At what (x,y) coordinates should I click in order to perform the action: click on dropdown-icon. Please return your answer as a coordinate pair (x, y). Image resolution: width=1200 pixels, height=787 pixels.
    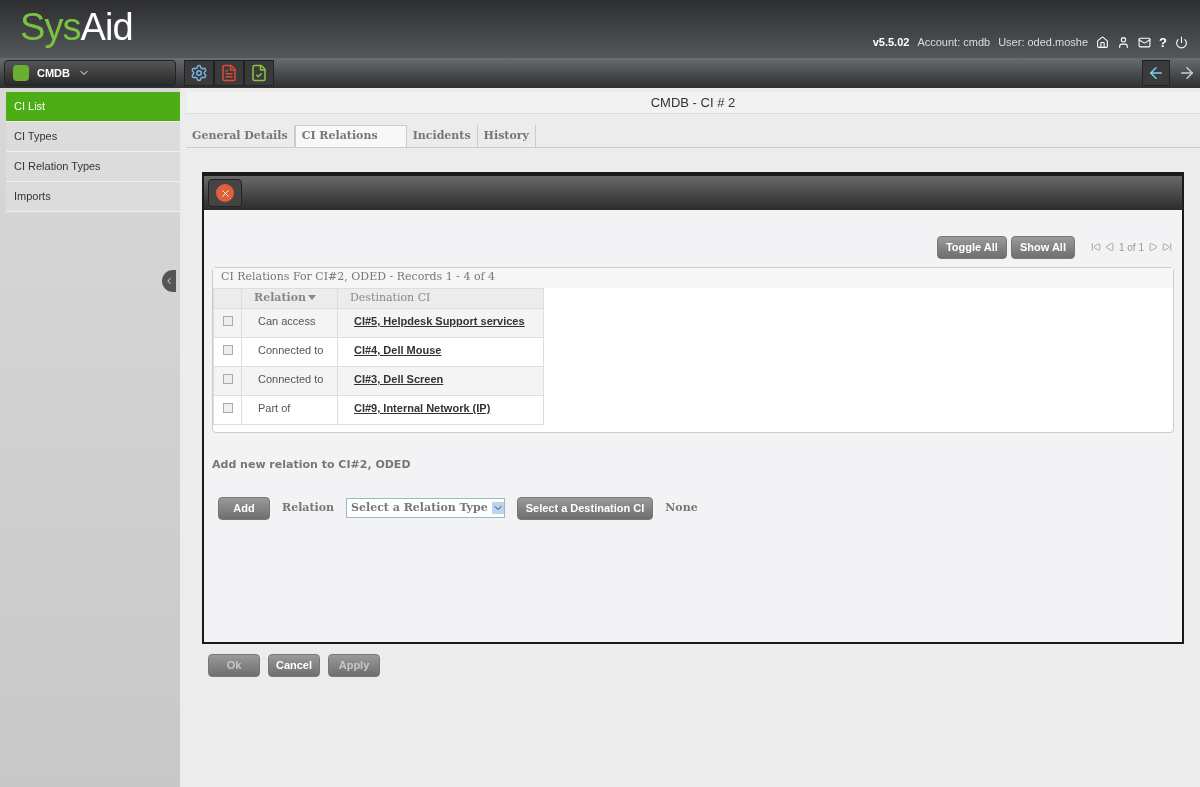
    Looking at the image, I should click on (497, 508).